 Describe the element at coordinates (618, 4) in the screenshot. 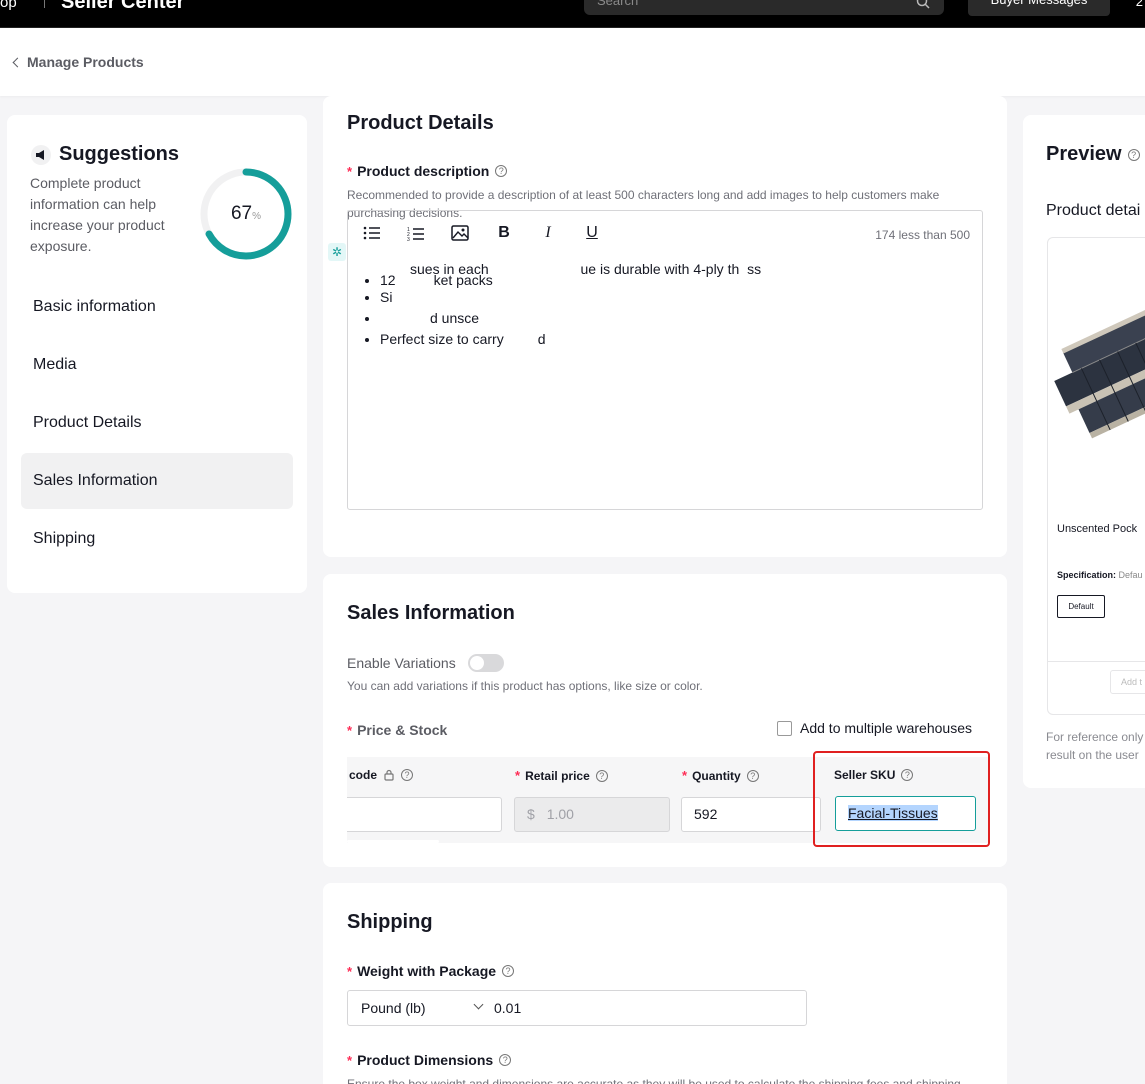

I see `search-placeholder: Search` at that location.